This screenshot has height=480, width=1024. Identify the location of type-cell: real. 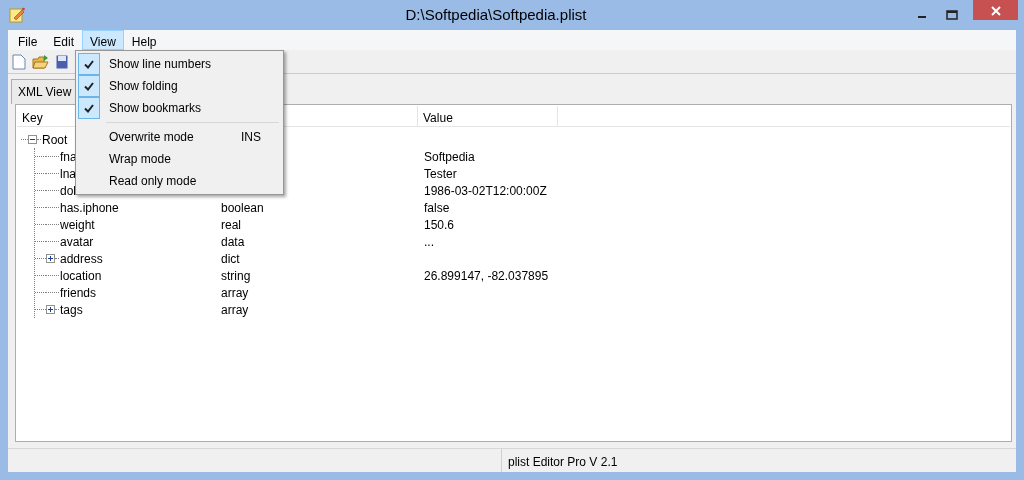
(231, 224).